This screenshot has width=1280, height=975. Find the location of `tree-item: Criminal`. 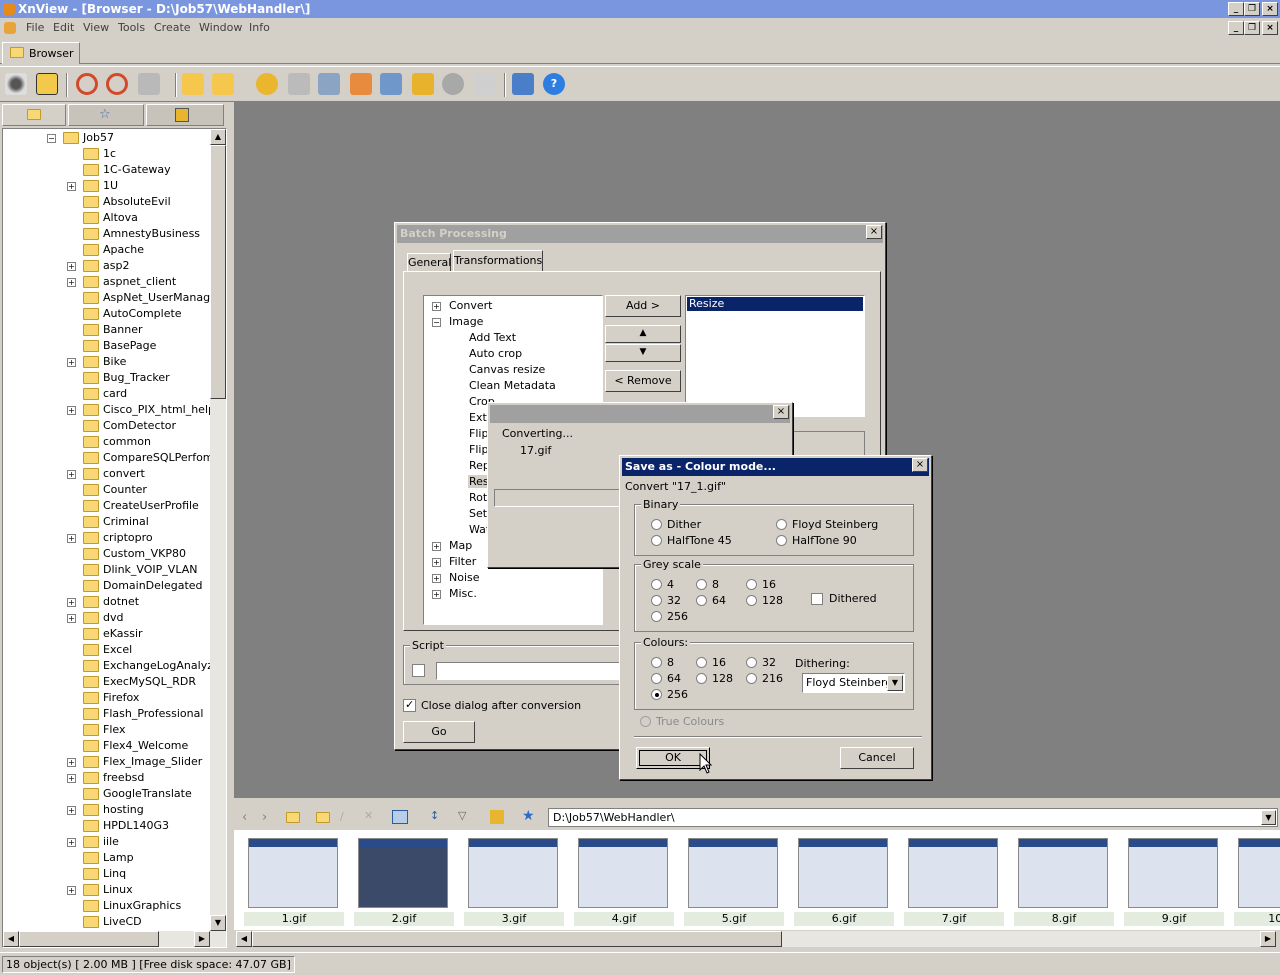

tree-item: Criminal is located at coordinates (105, 522).